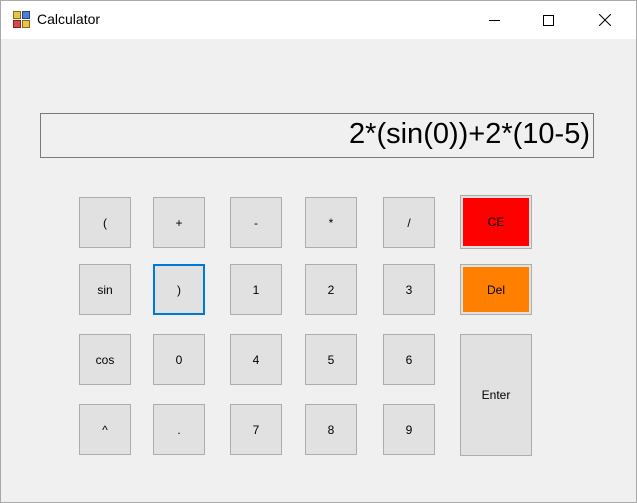  I want to click on cos-button: cos, so click(105, 359).